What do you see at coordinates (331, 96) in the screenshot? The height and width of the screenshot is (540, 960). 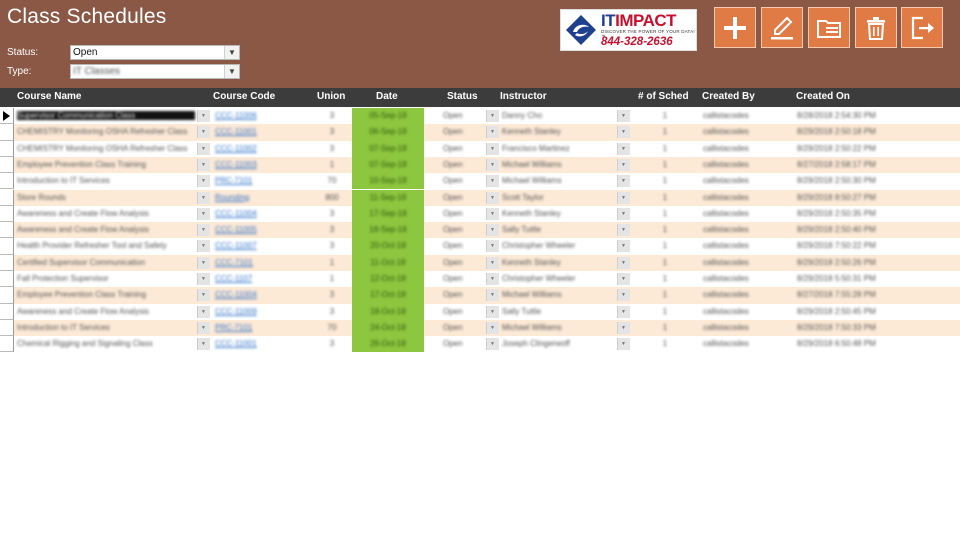 I see `column-header-union: Union` at bounding box center [331, 96].